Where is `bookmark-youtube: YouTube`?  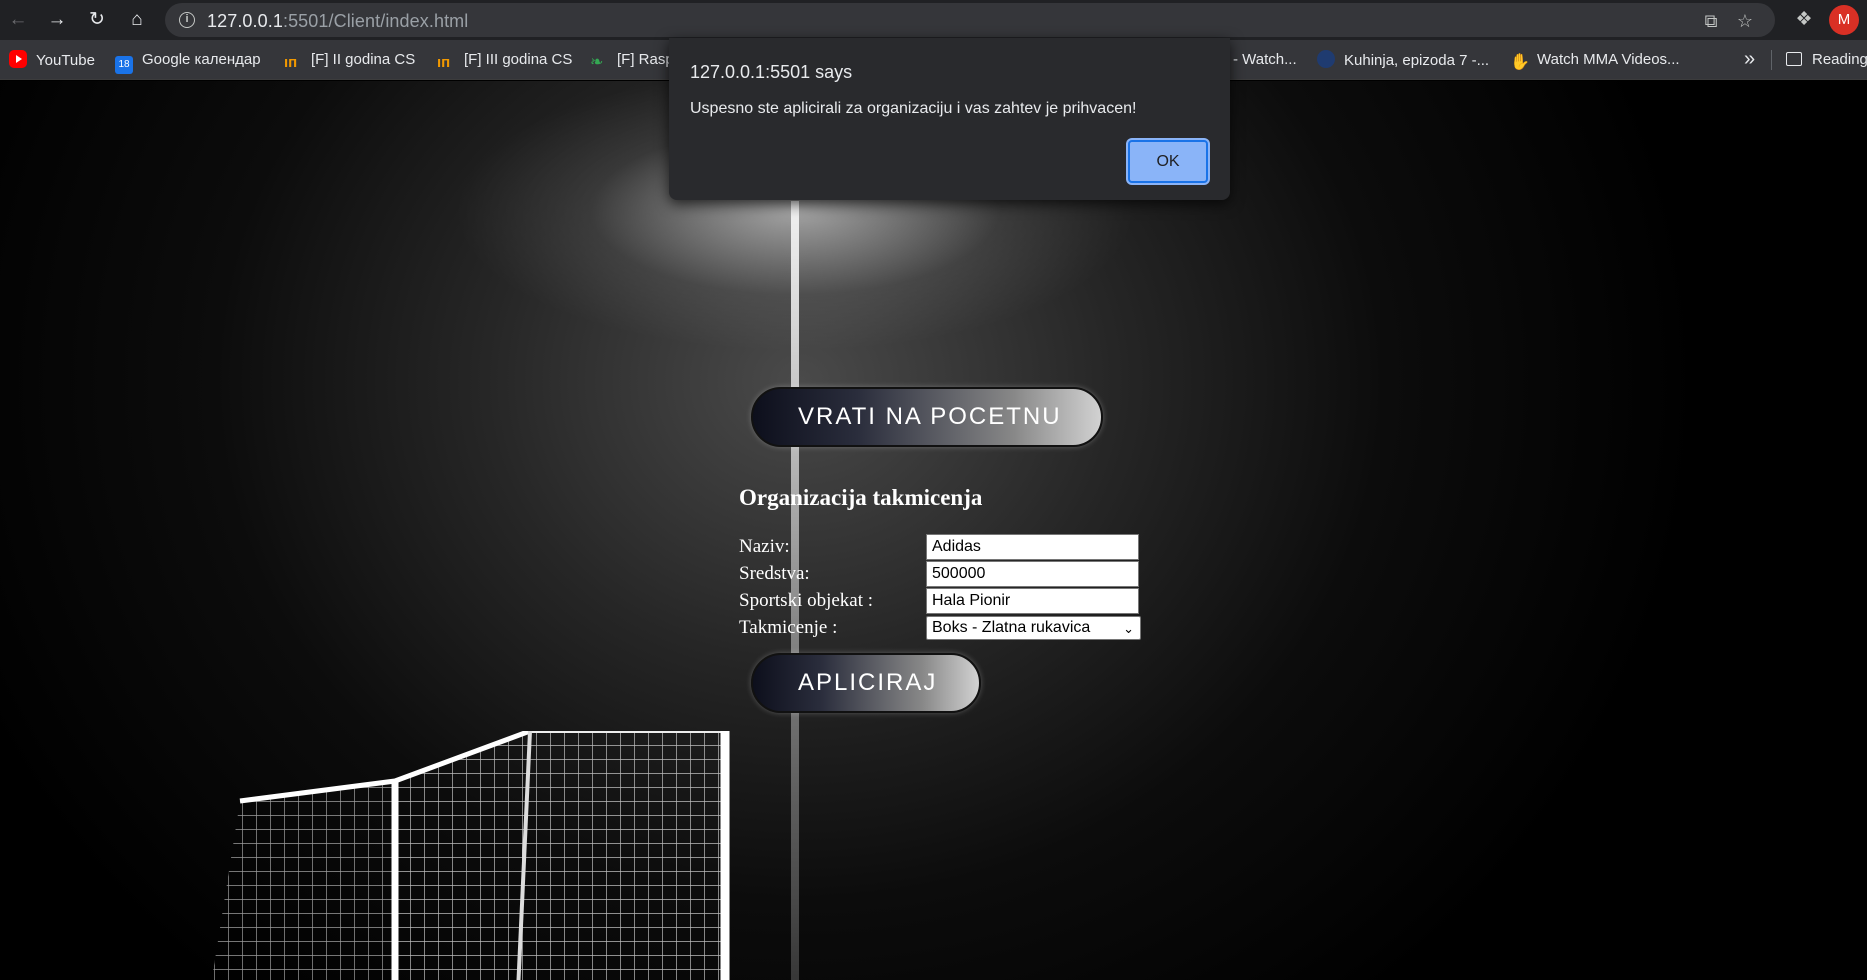 bookmark-youtube: YouTube is located at coordinates (52, 60).